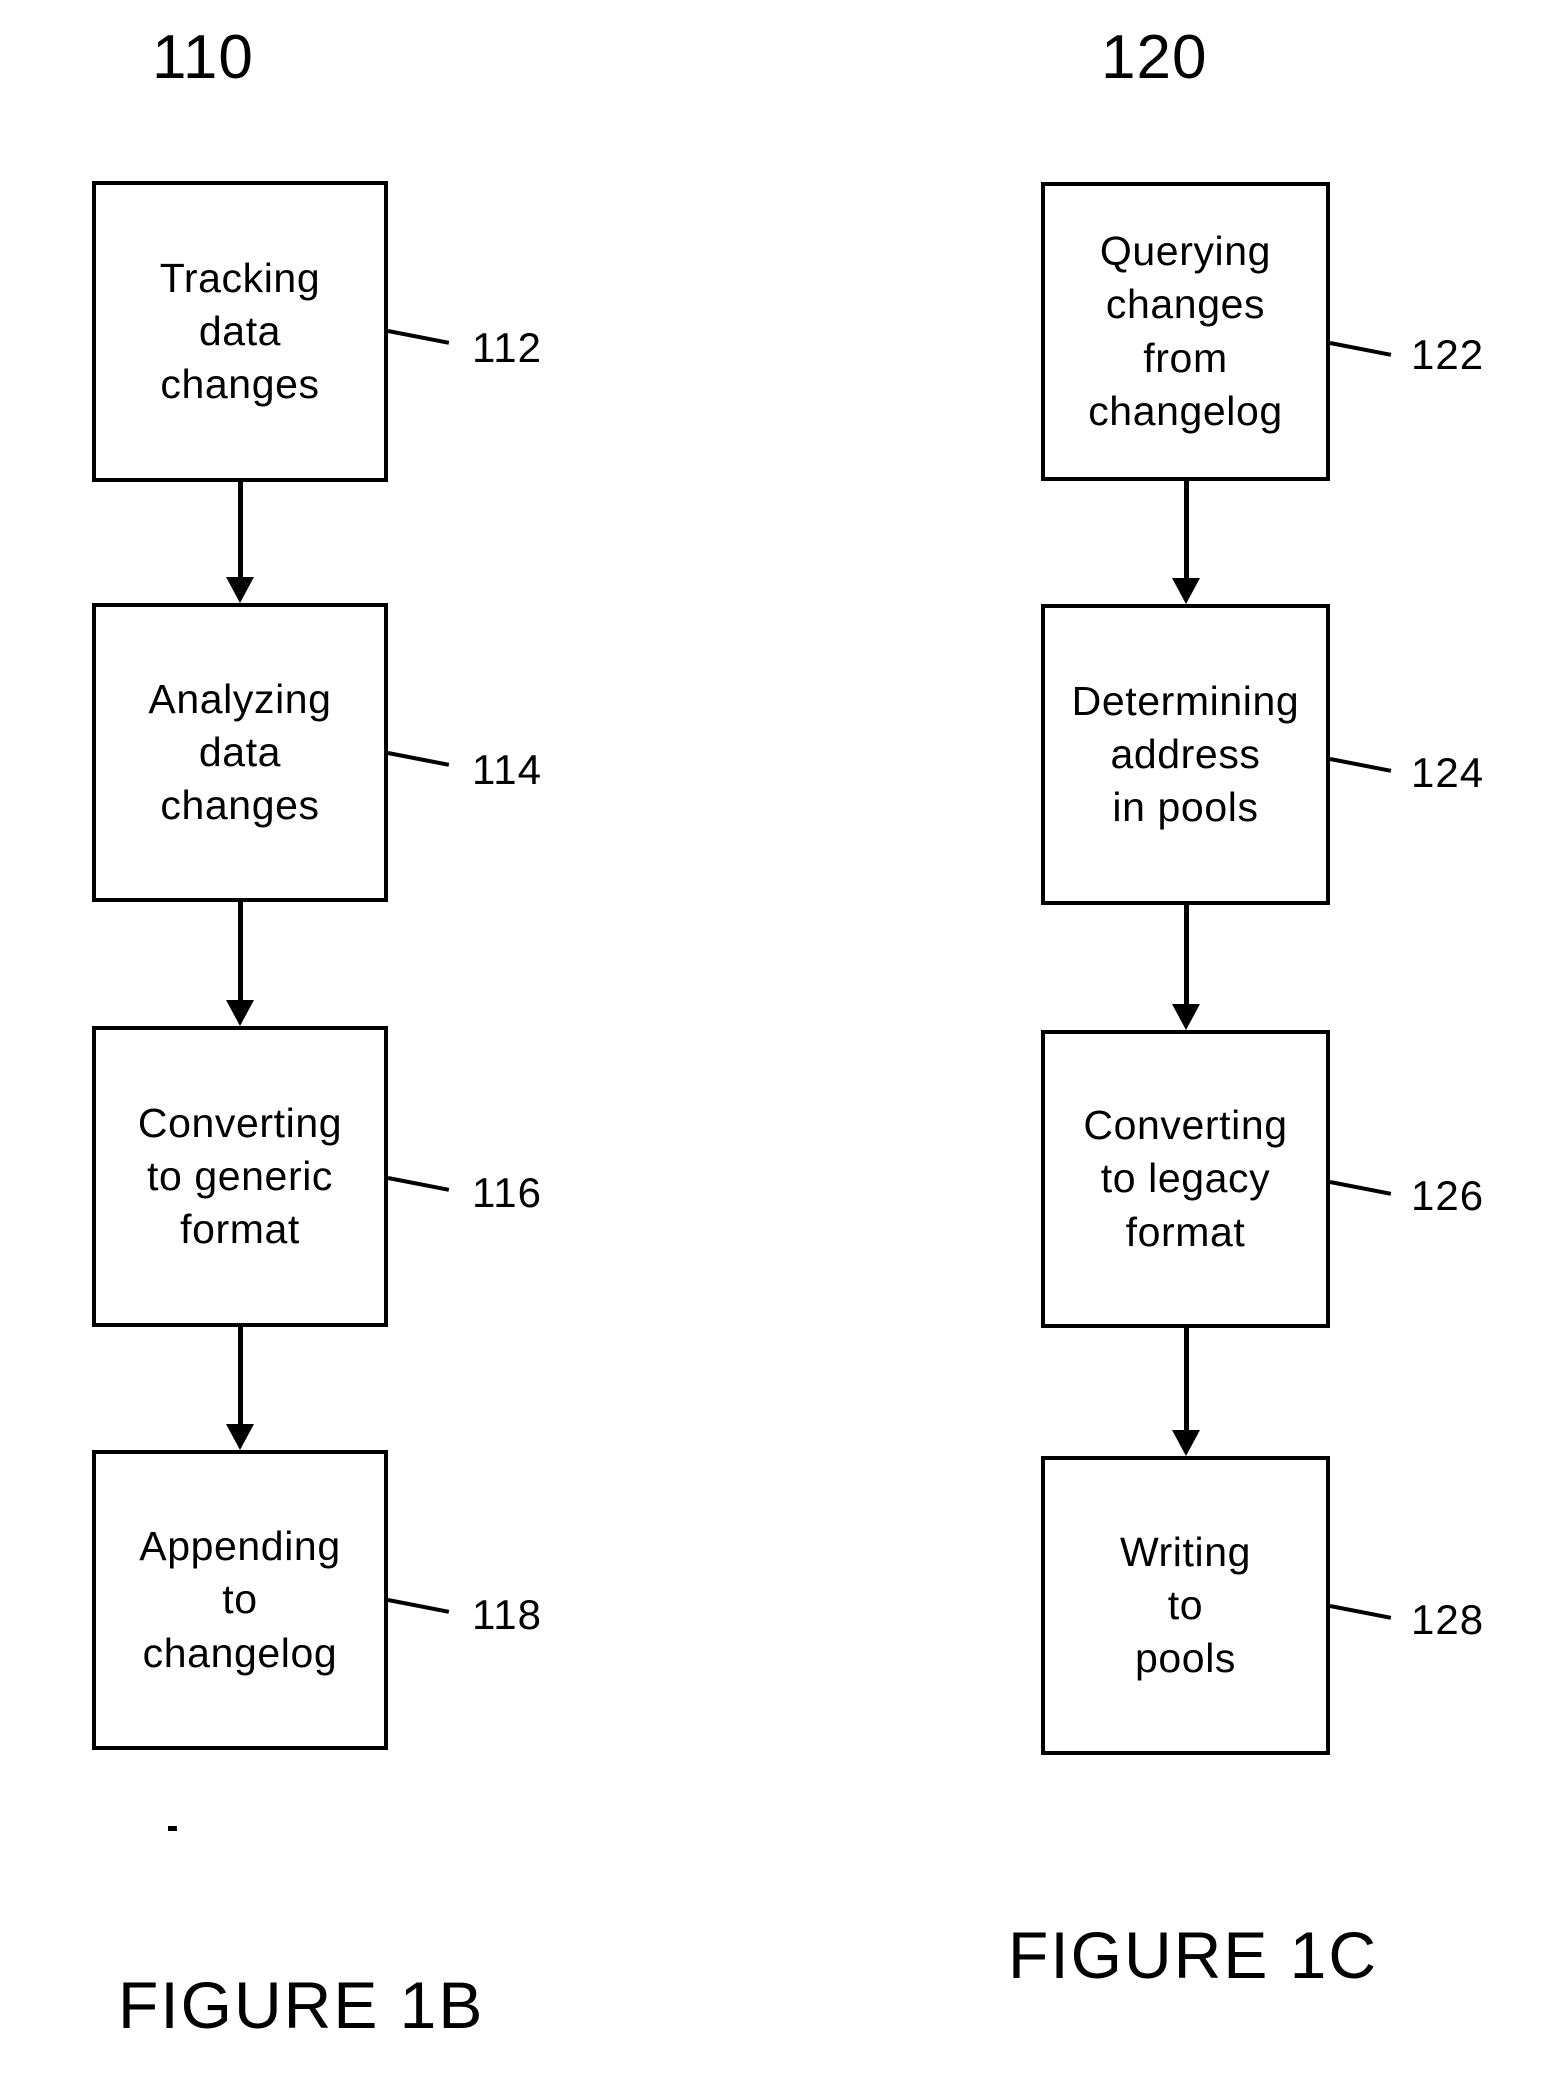  I want to click on process-box-126-label: Converting to legacy format, so click(1185, 1178).